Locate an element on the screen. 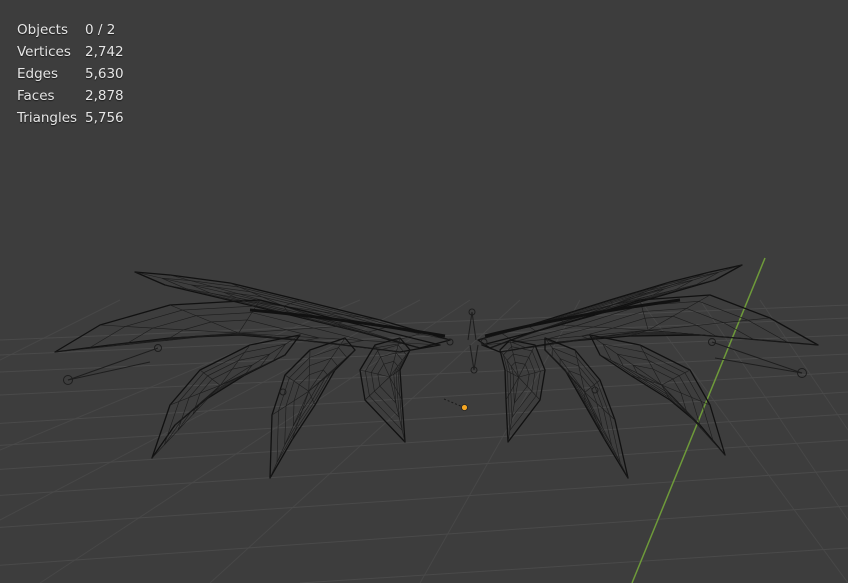 Image resolution: width=848 pixels, height=583 pixels. stat-value: 2,878 is located at coordinates (104, 96).